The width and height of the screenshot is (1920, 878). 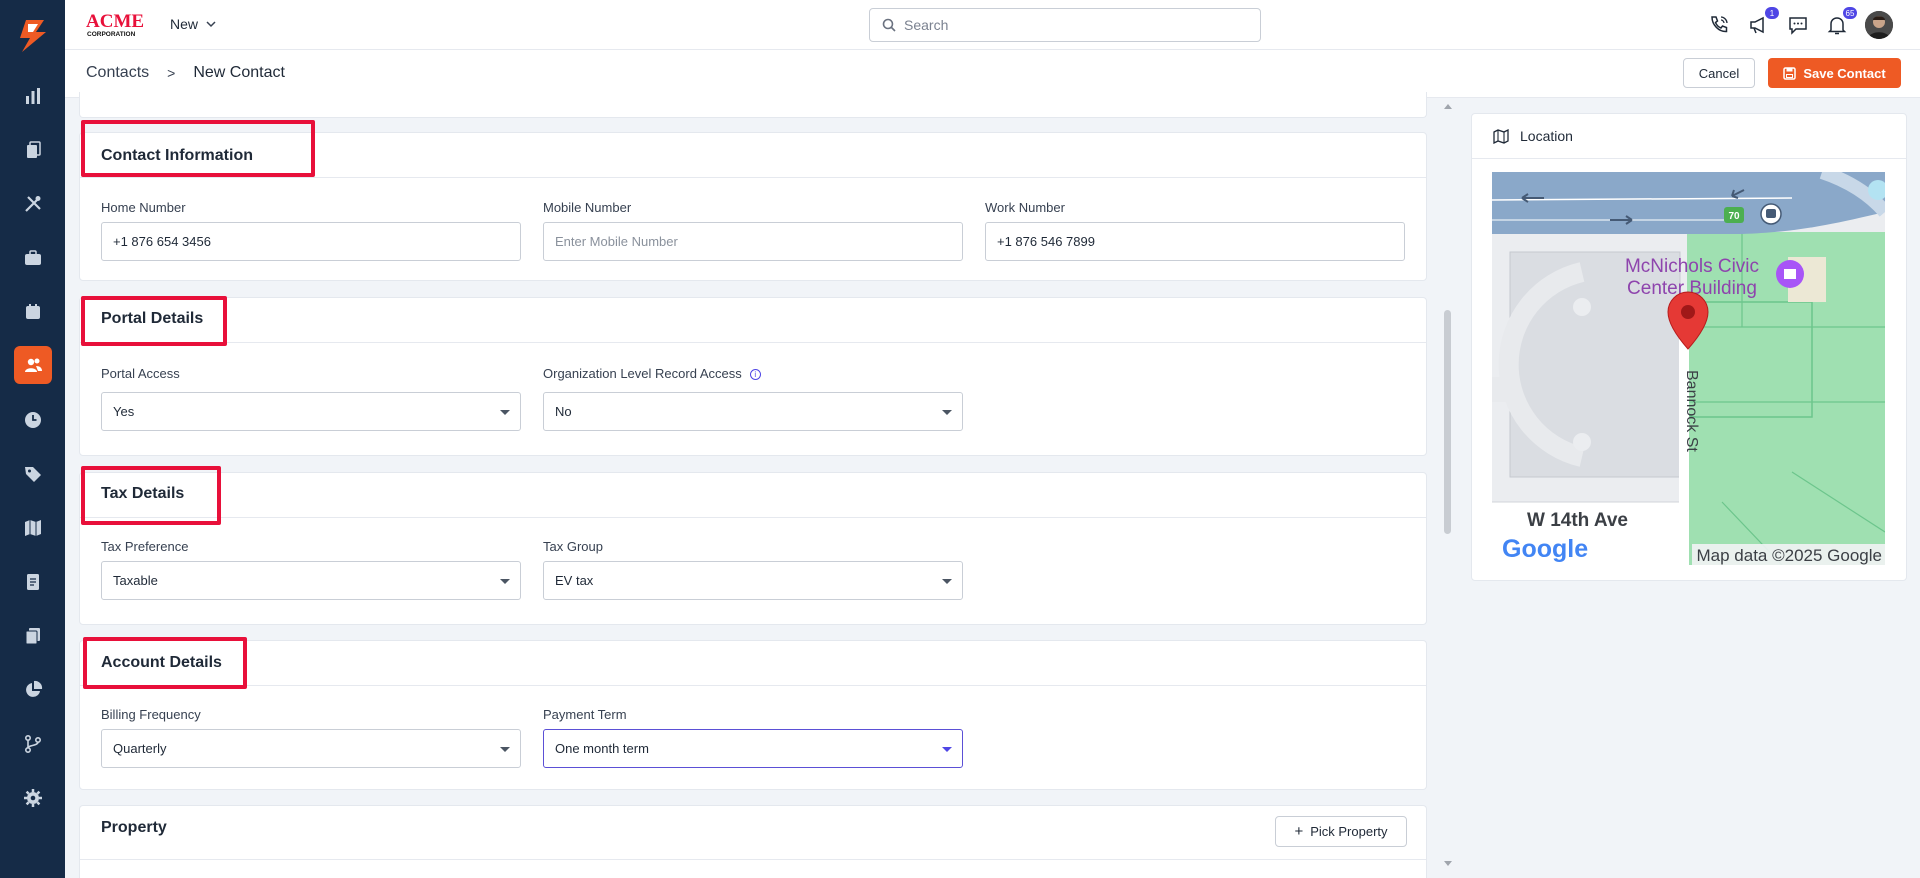 I want to click on settings-gear-icon, so click(x=33, y=798).